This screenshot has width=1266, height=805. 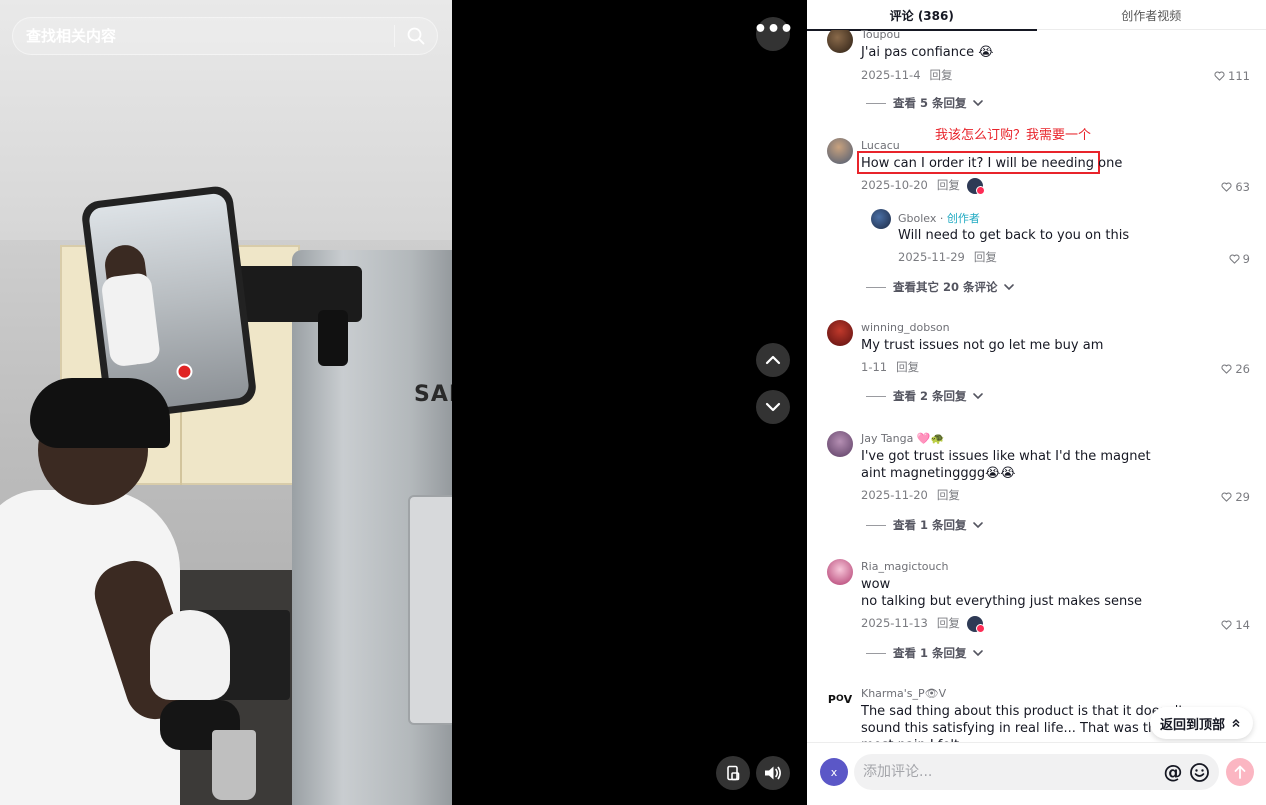 I want to click on comment-username: winning_dobson, so click(x=905, y=327).